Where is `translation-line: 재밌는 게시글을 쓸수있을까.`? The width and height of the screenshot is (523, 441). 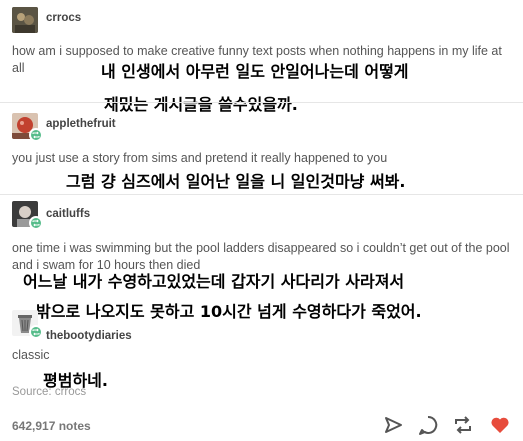
translation-line: 재밌는 게시글을 쓸수있을까. is located at coordinates (201, 105).